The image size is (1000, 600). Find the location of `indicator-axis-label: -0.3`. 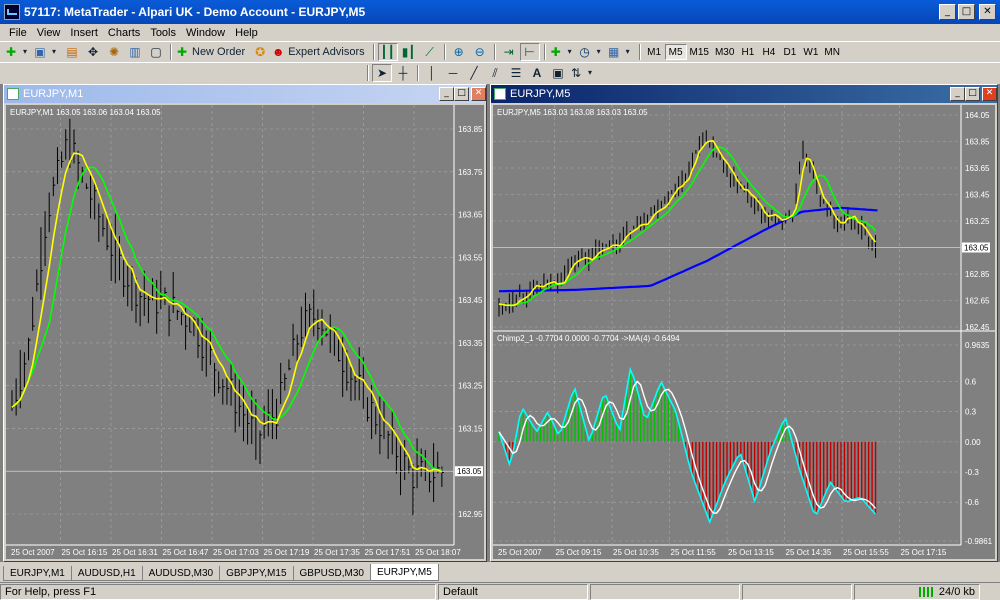

indicator-axis-label: -0.3 is located at coordinates (972, 472).